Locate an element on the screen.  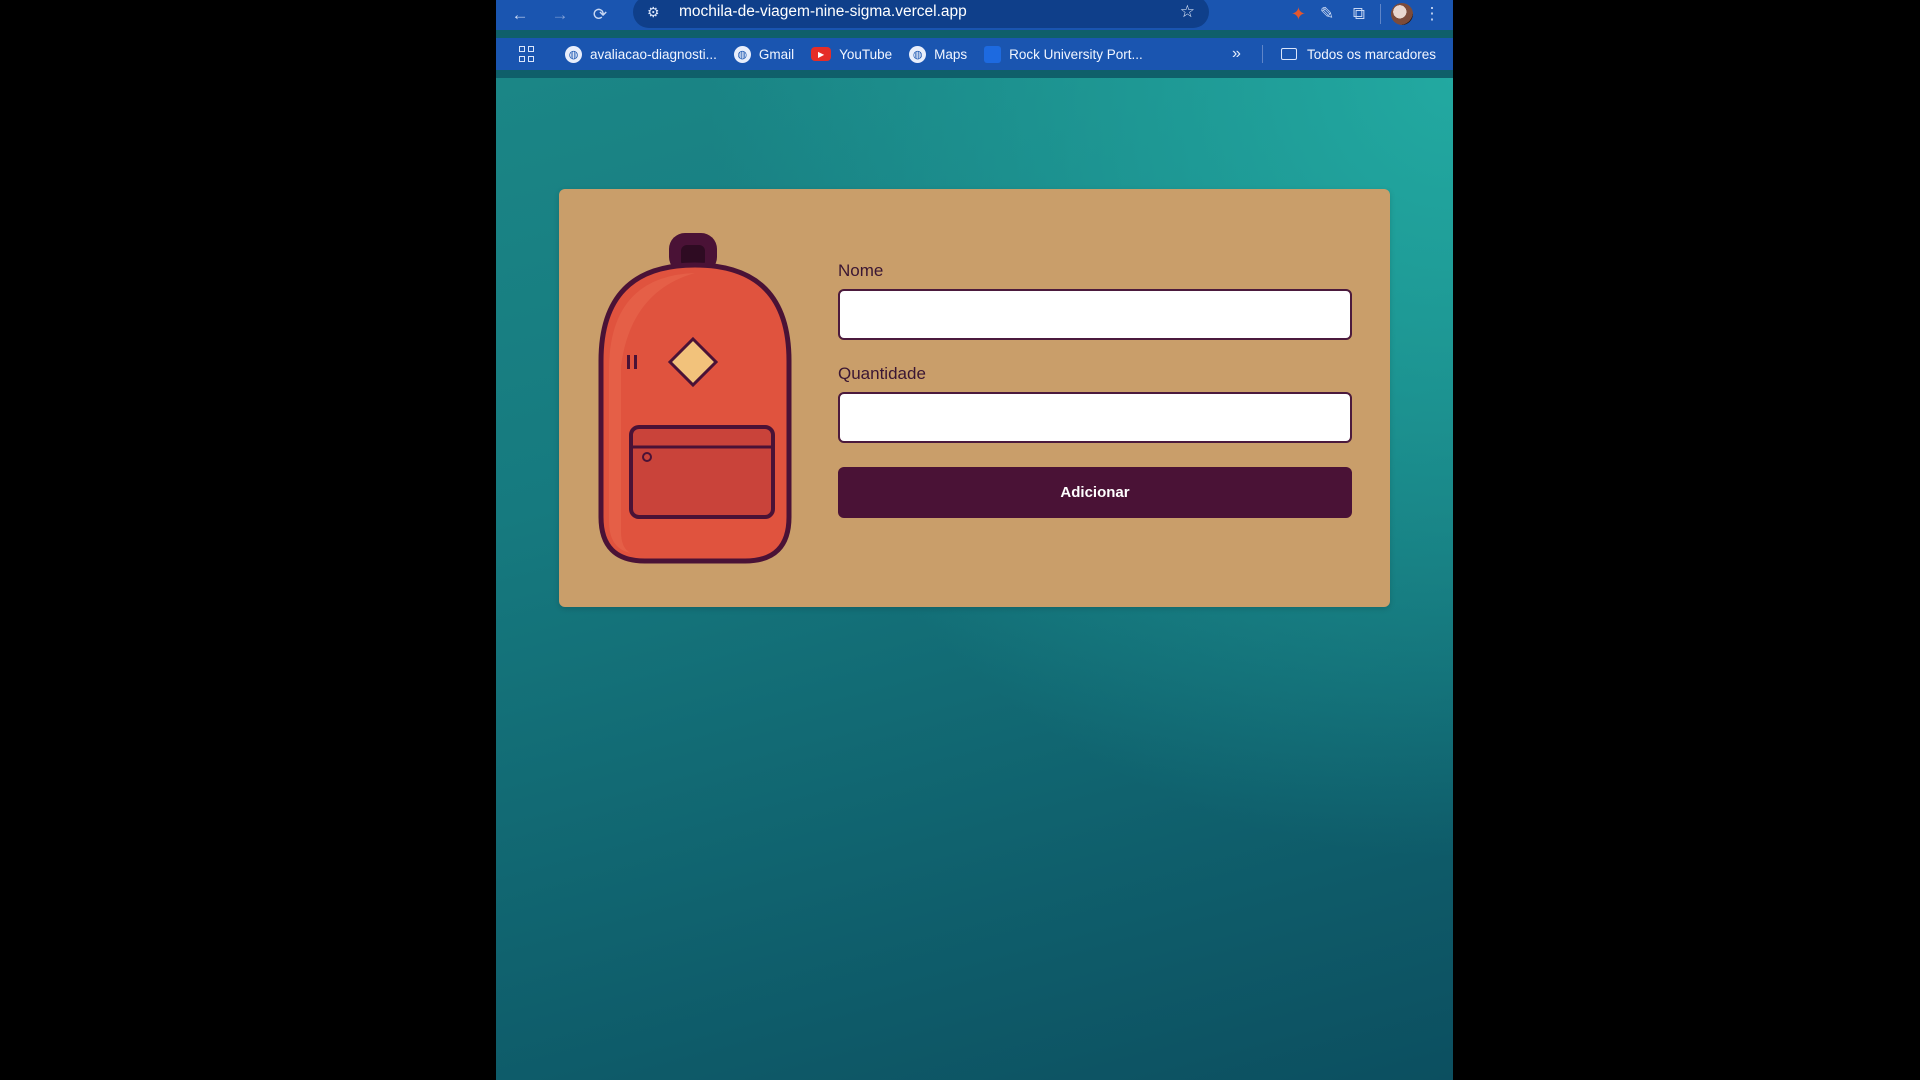
quantity-input is located at coordinates (1095, 417).